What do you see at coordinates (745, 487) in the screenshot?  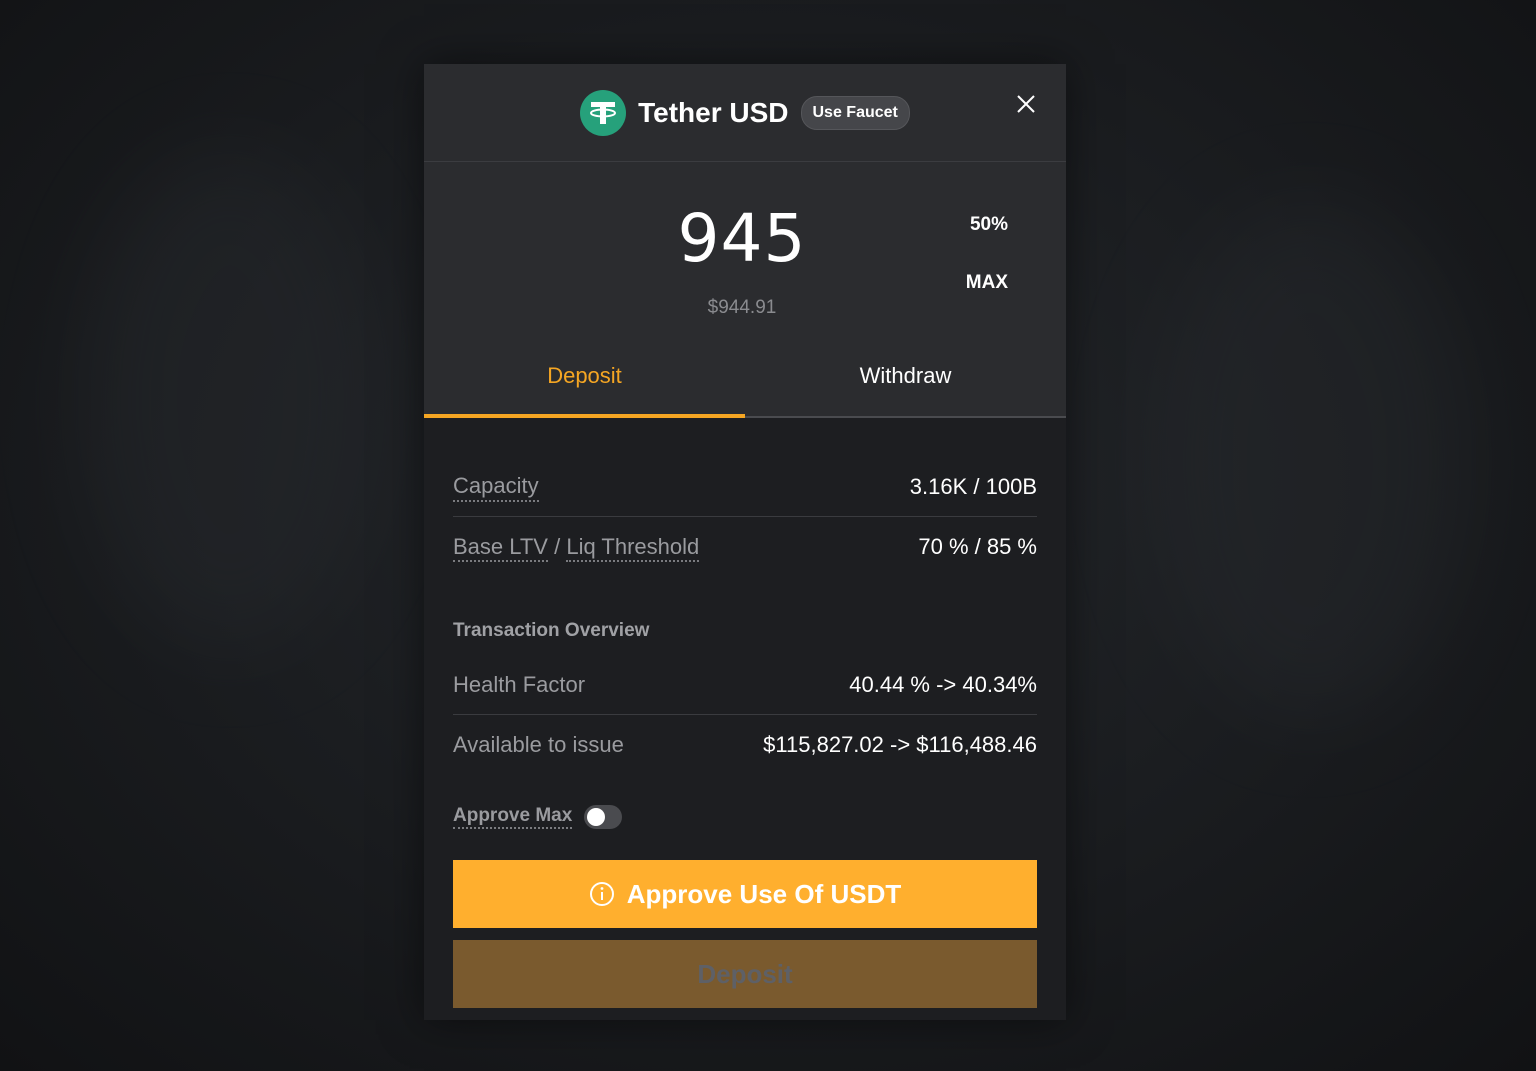 I see `capacity-row: Capacity 3.16K / 100B` at bounding box center [745, 487].